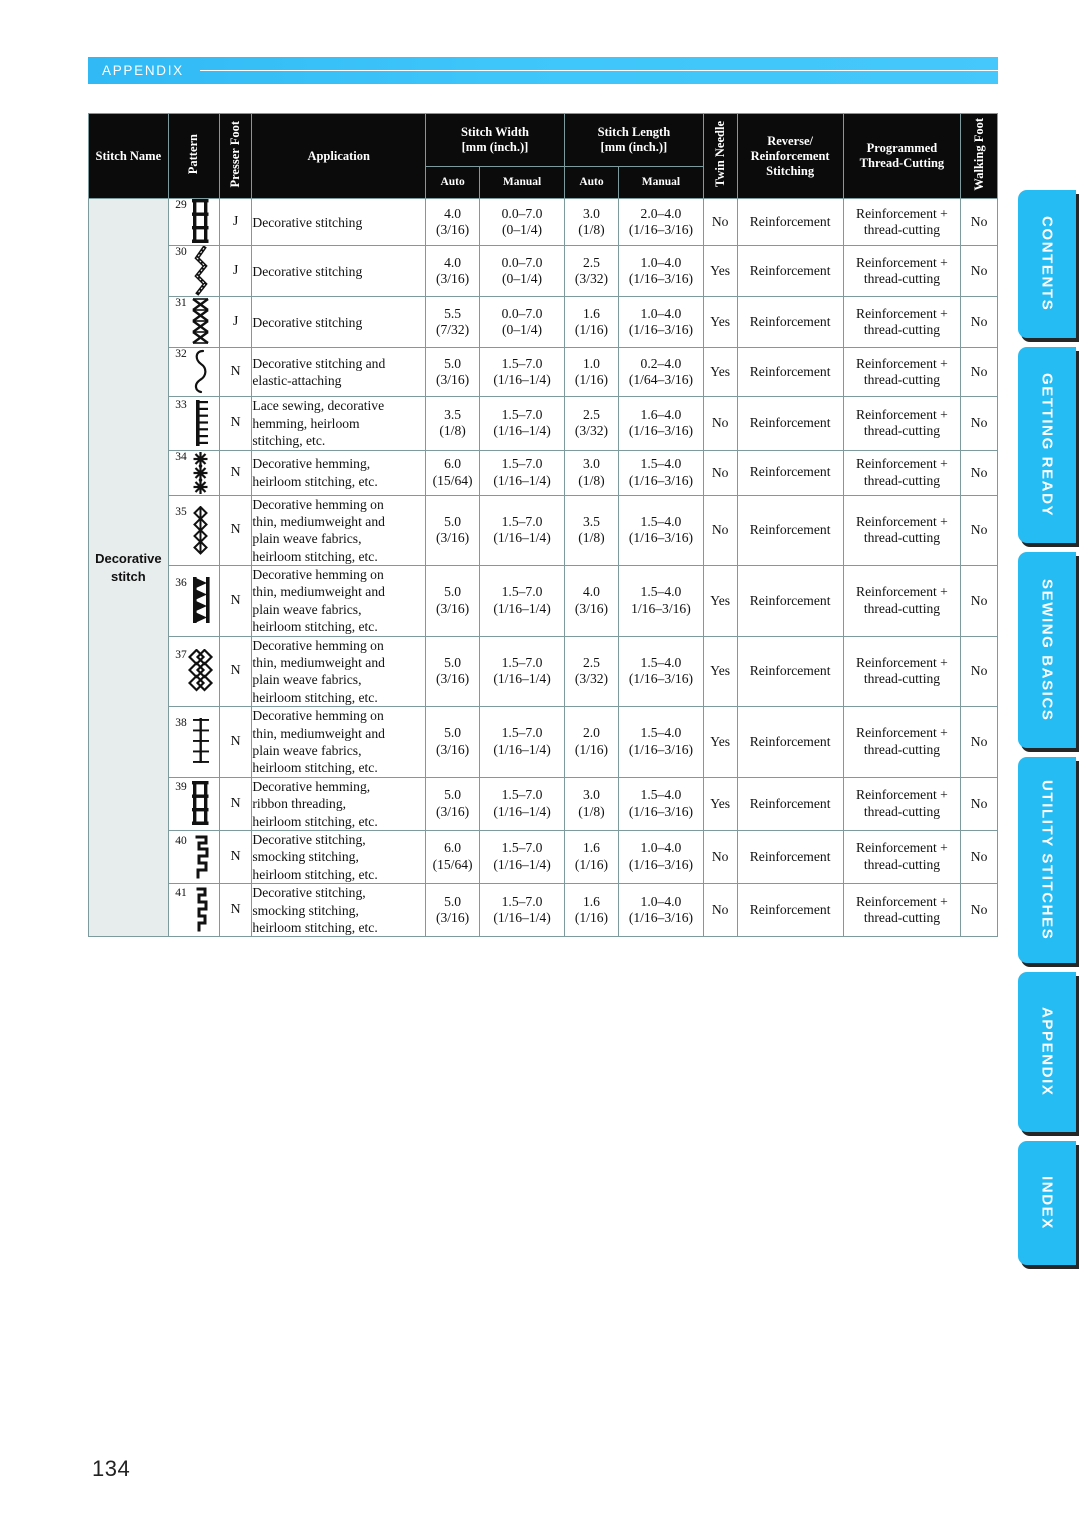 The width and height of the screenshot is (1080, 1526). I want to click on stitch-length-auto-cell-mm: 3.5, so click(591, 521).